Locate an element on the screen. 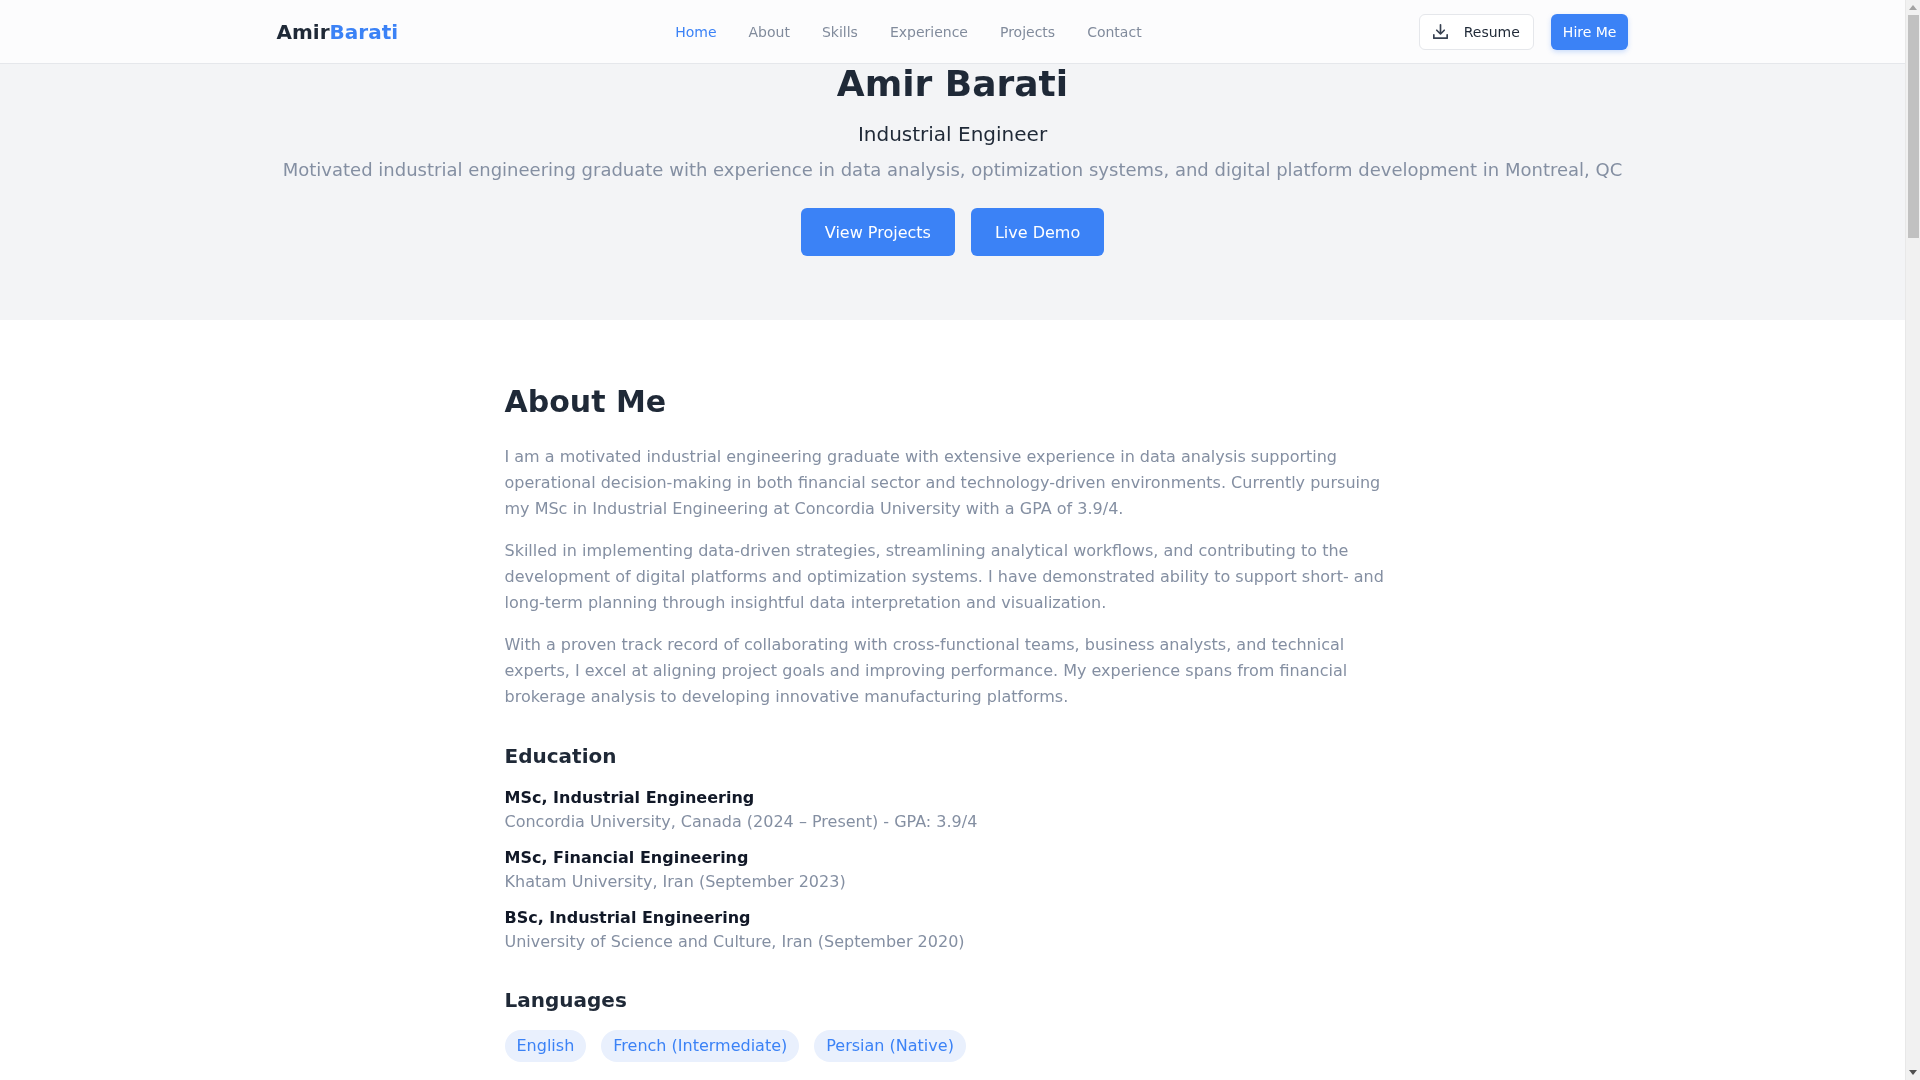 The image size is (1920, 1080). hero-name: Amir Barati is located at coordinates (952, 84).